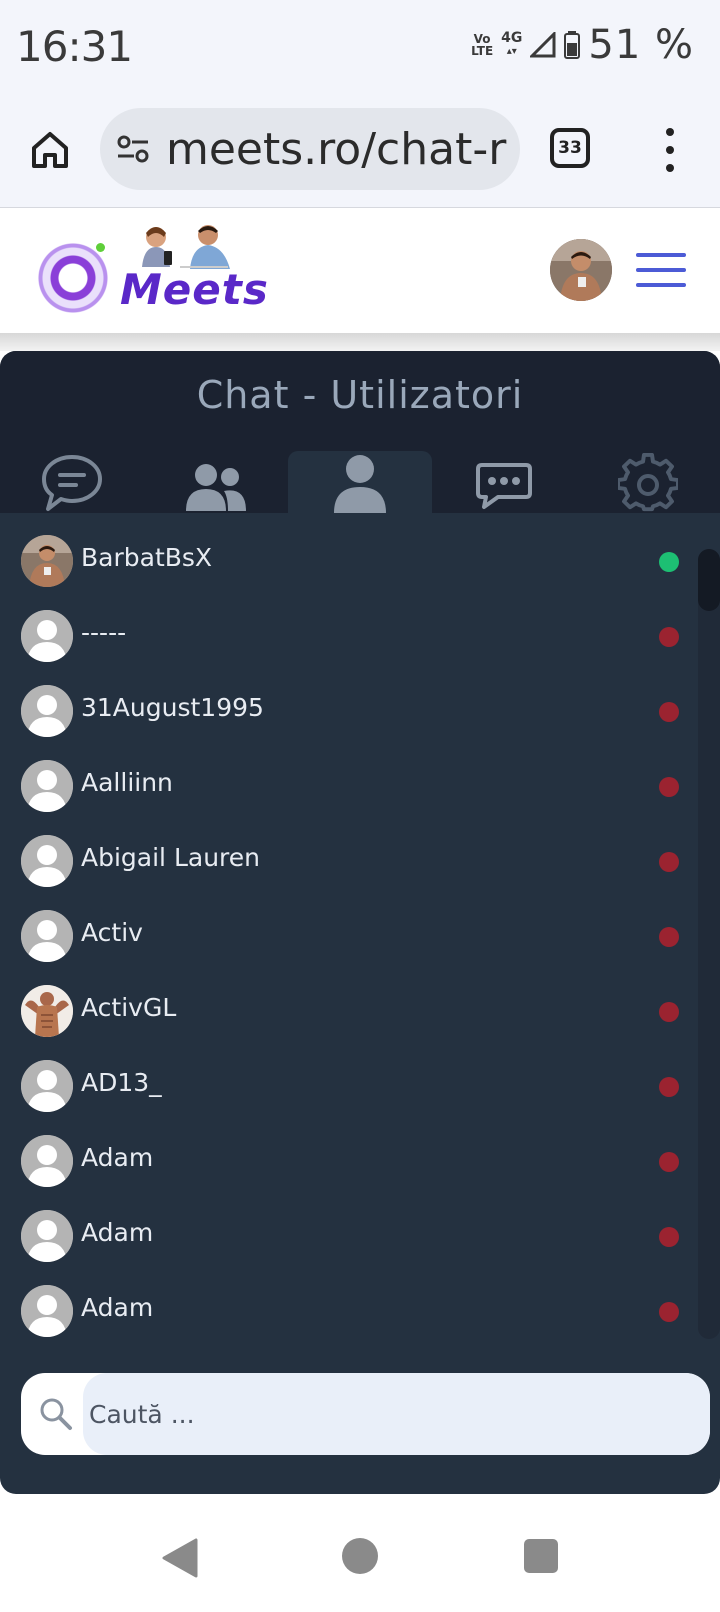  I want to click on system-nav-bar, so click(360, 1553).